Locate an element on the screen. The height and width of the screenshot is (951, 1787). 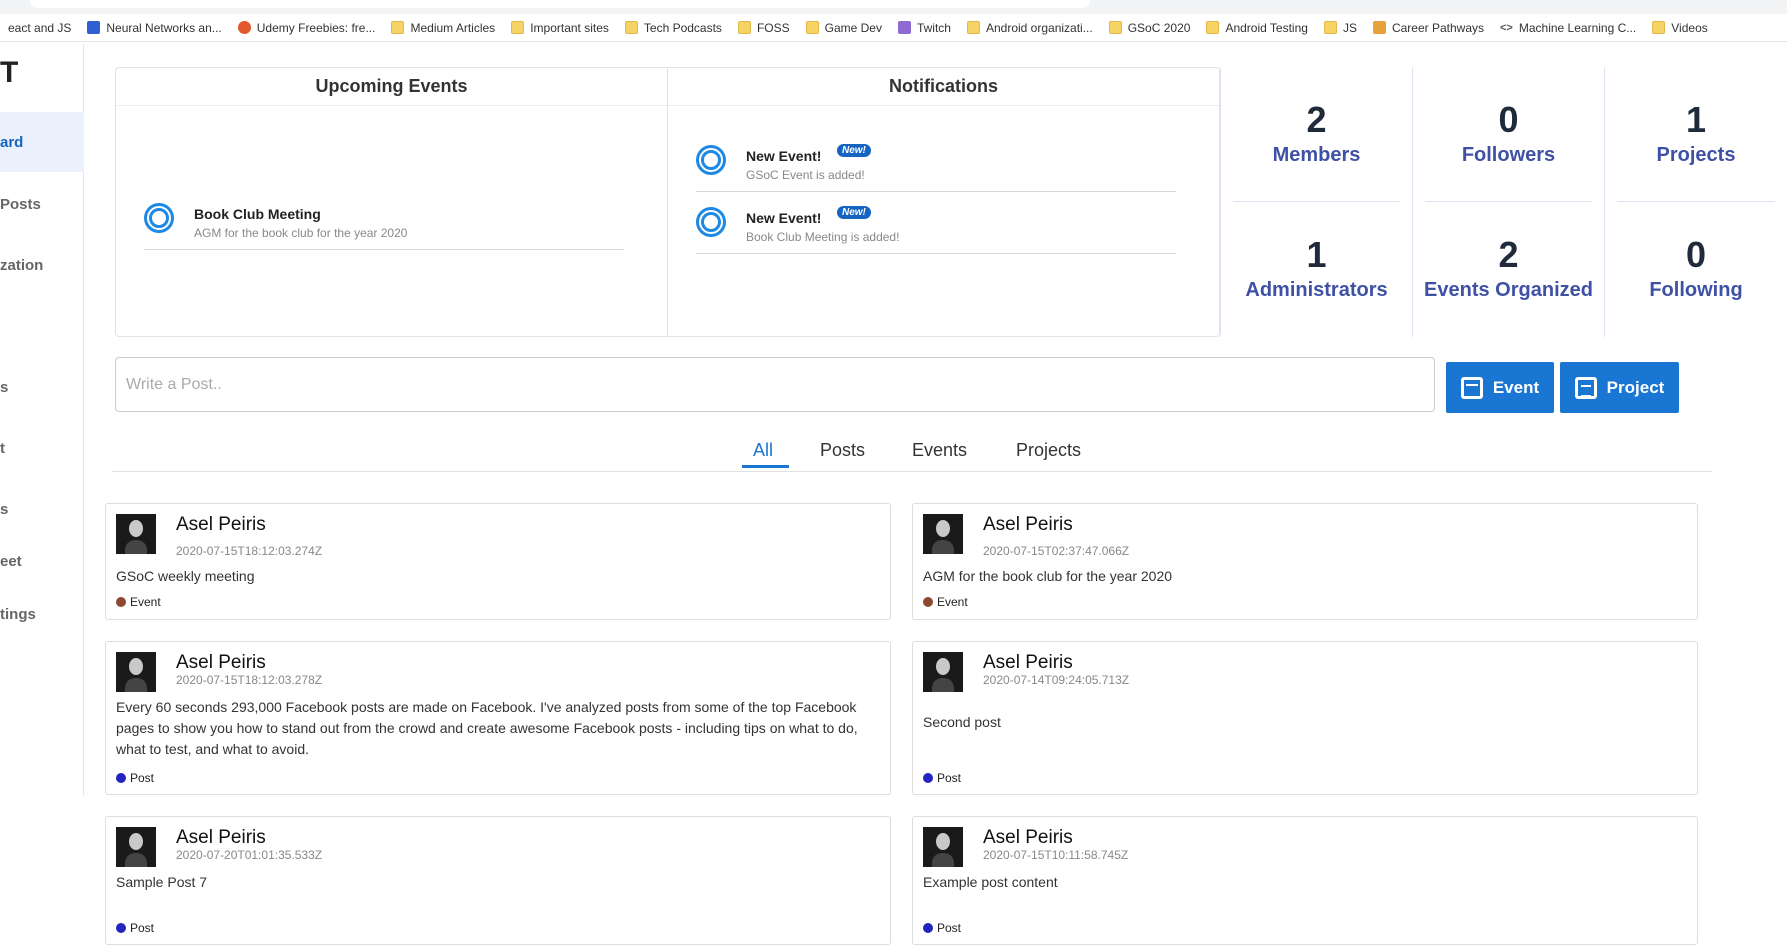
feed-tabs: All Posts Events Projects is located at coordinates (912, 451).